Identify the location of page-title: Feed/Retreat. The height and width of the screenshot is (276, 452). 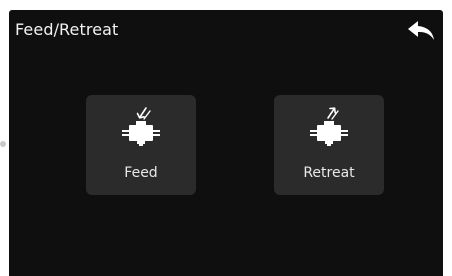
(67, 29).